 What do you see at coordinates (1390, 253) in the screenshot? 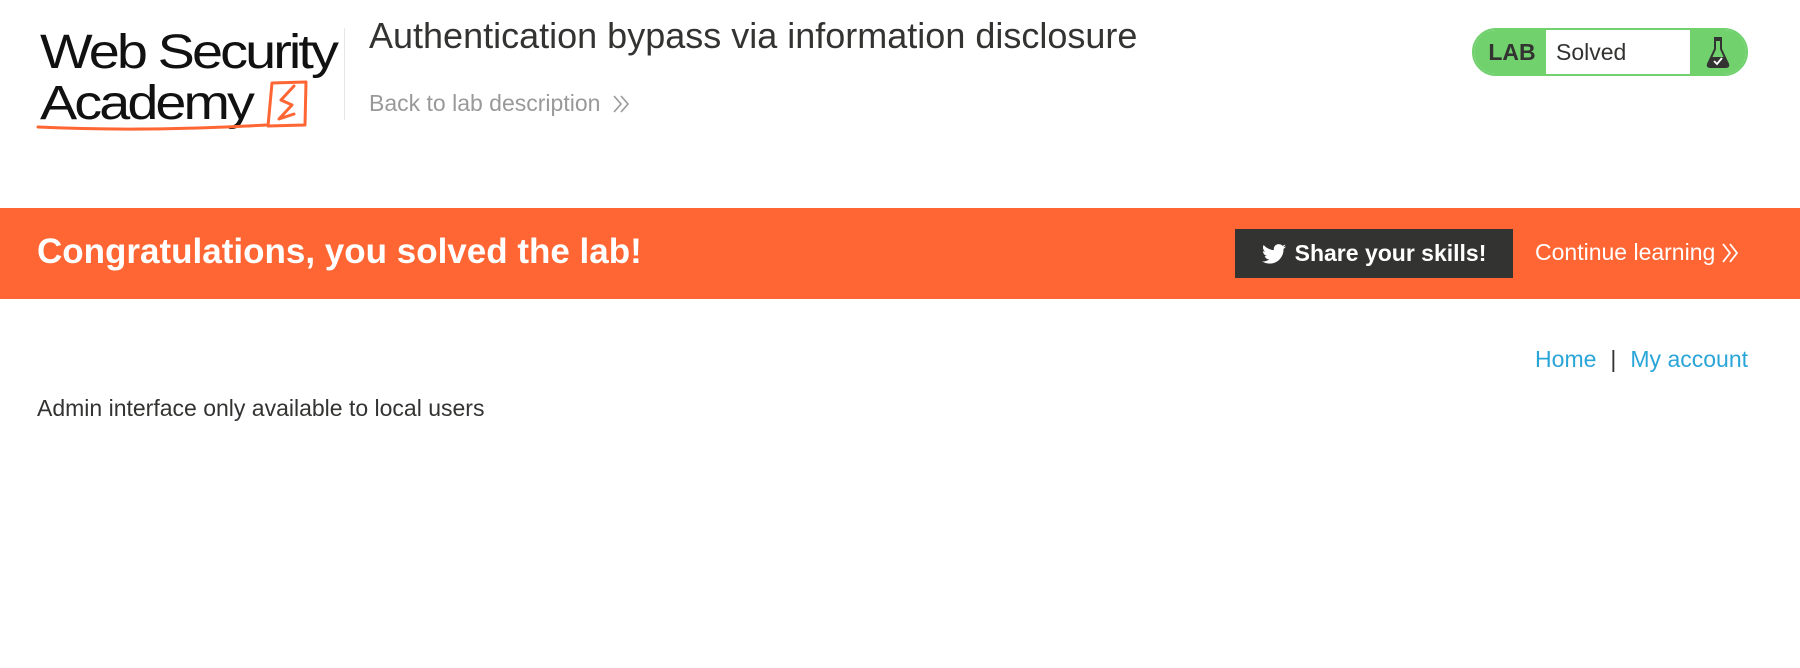
I see `share-skills-label: Share your skills!` at bounding box center [1390, 253].